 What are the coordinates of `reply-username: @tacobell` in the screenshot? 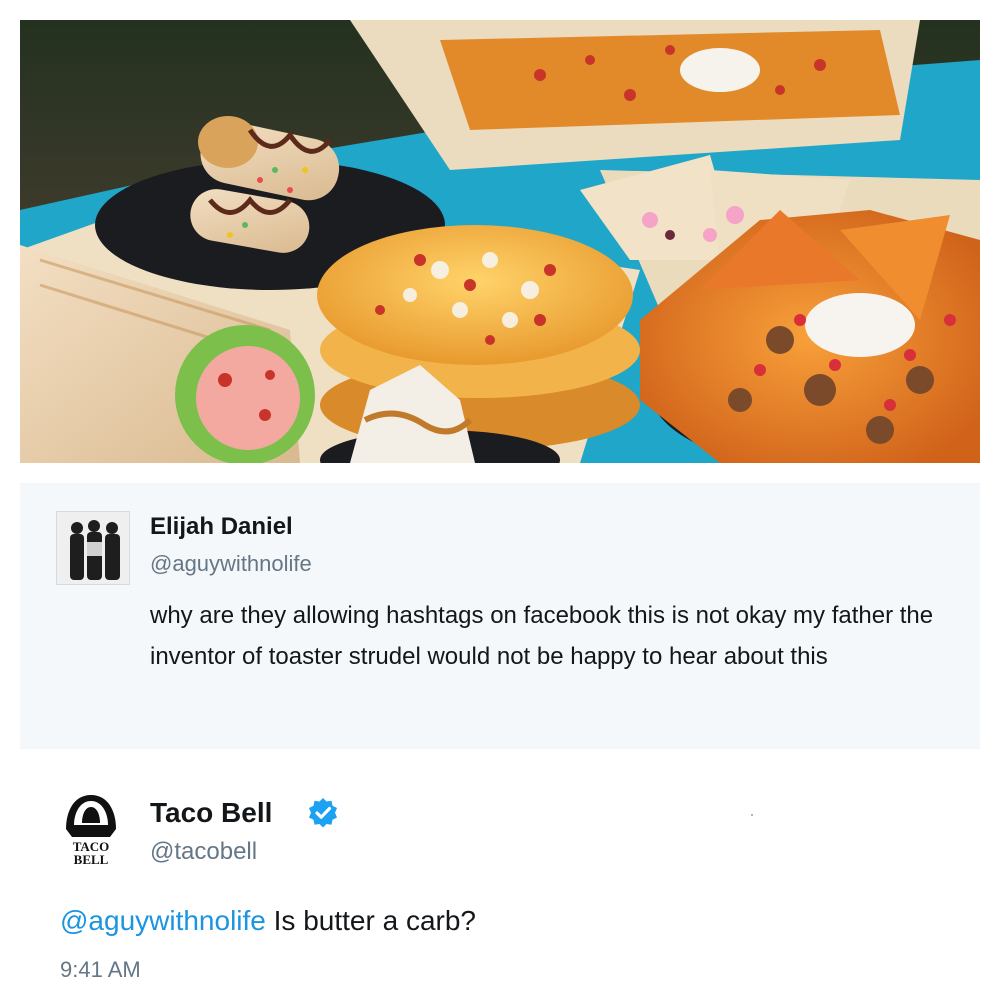 It's located at (203, 852).